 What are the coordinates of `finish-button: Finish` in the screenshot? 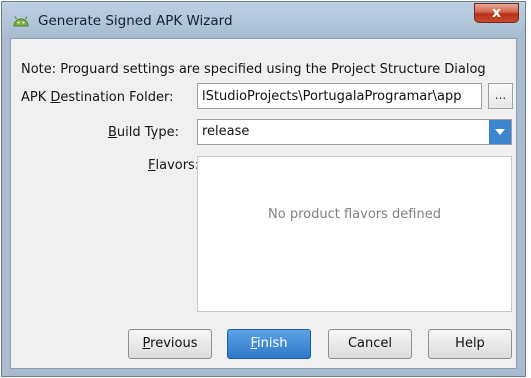 It's located at (269, 344).